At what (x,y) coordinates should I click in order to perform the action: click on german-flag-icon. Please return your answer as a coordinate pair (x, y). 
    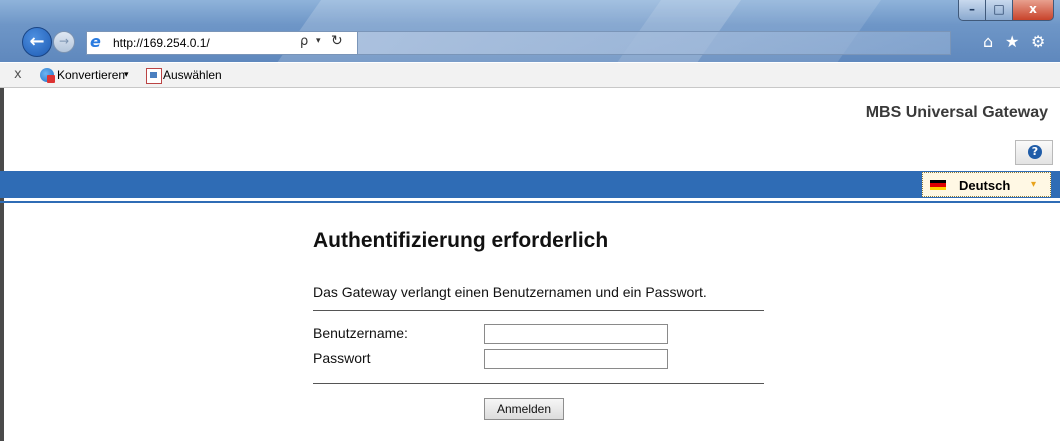
    Looking at the image, I should click on (938, 185).